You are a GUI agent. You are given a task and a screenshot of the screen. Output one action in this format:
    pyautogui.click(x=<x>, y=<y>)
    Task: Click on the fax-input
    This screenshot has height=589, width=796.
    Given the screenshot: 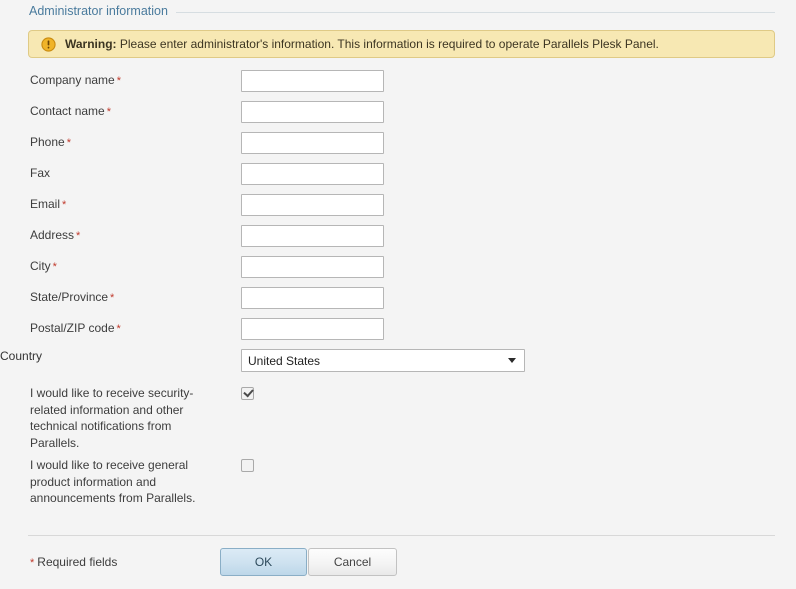 What is the action you would take?
    pyautogui.click(x=312, y=174)
    